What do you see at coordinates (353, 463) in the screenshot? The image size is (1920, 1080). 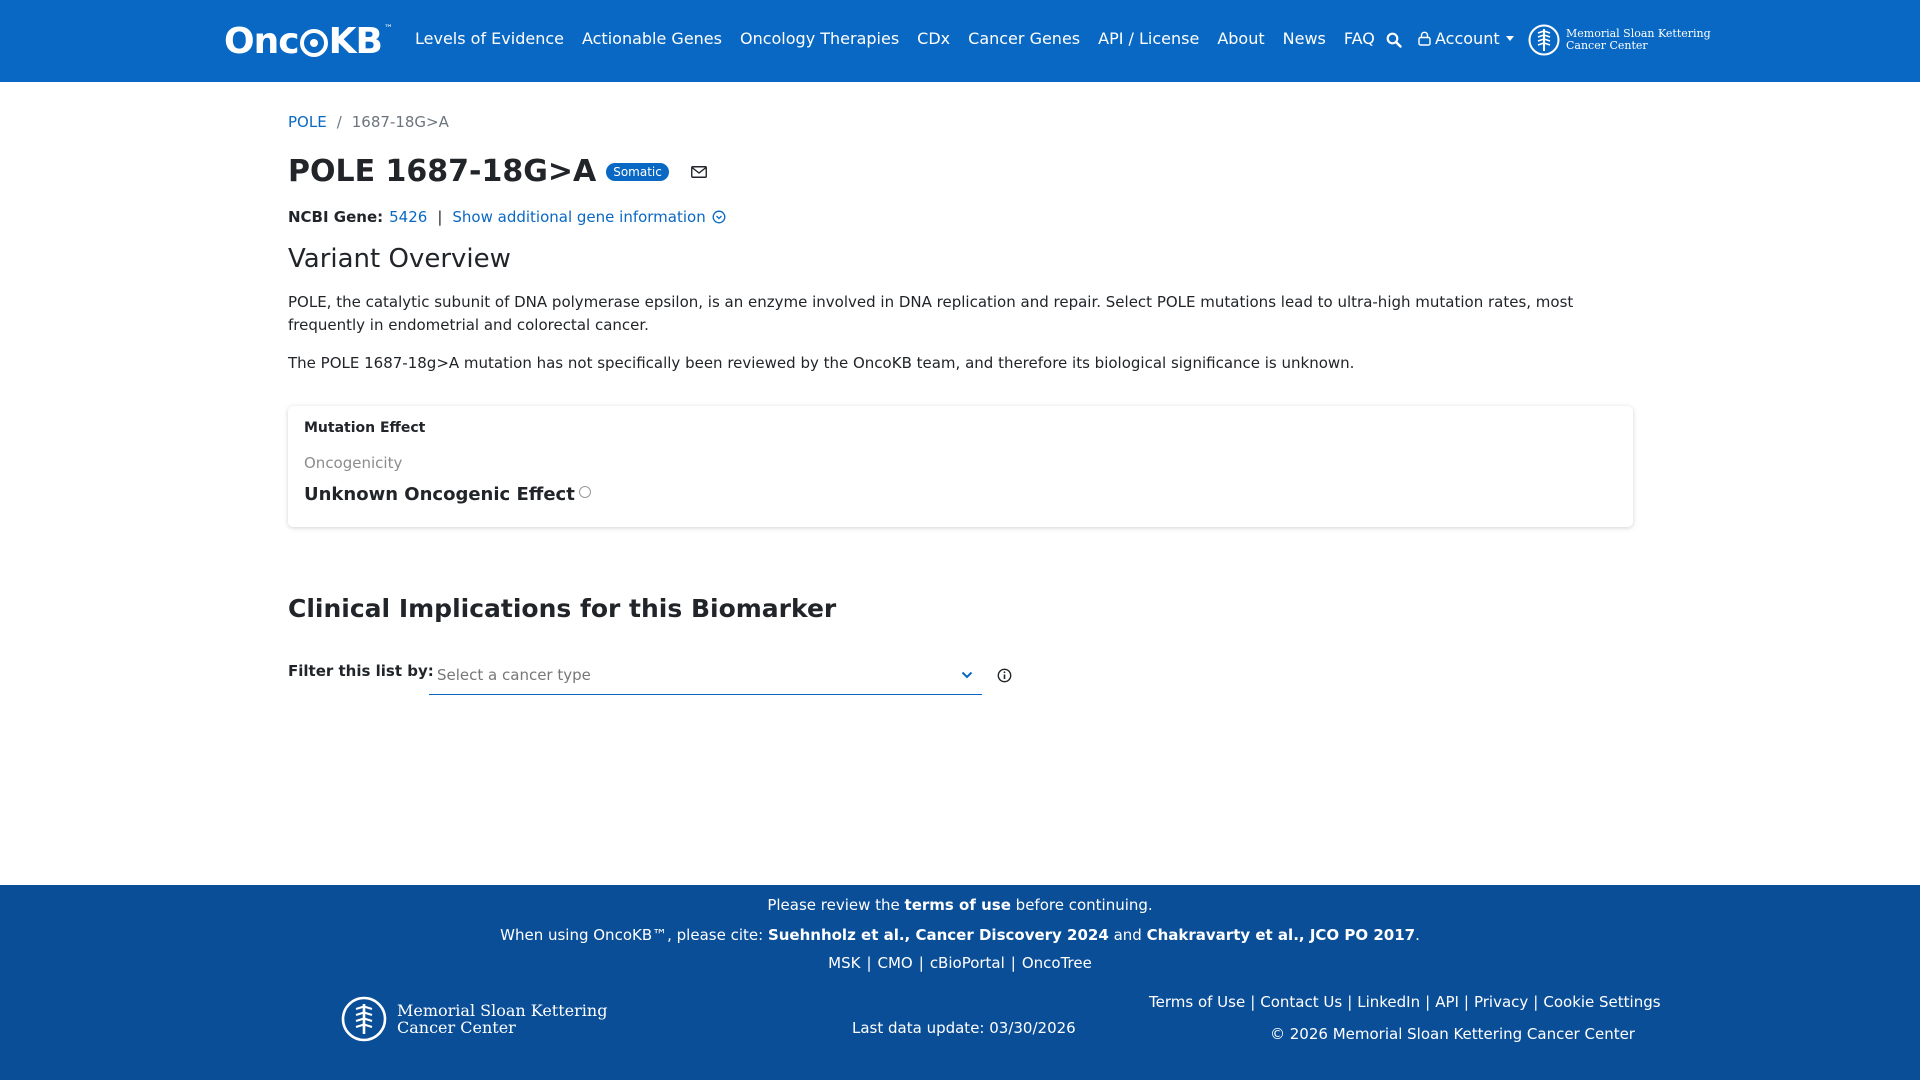 I see `oncogenicity-label: Oncogenicity` at bounding box center [353, 463].